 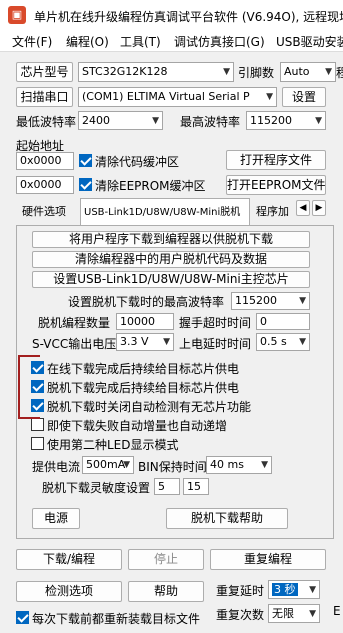 I want to click on svcc-voltage-select: 3.3 V ▼, so click(x=145, y=342).